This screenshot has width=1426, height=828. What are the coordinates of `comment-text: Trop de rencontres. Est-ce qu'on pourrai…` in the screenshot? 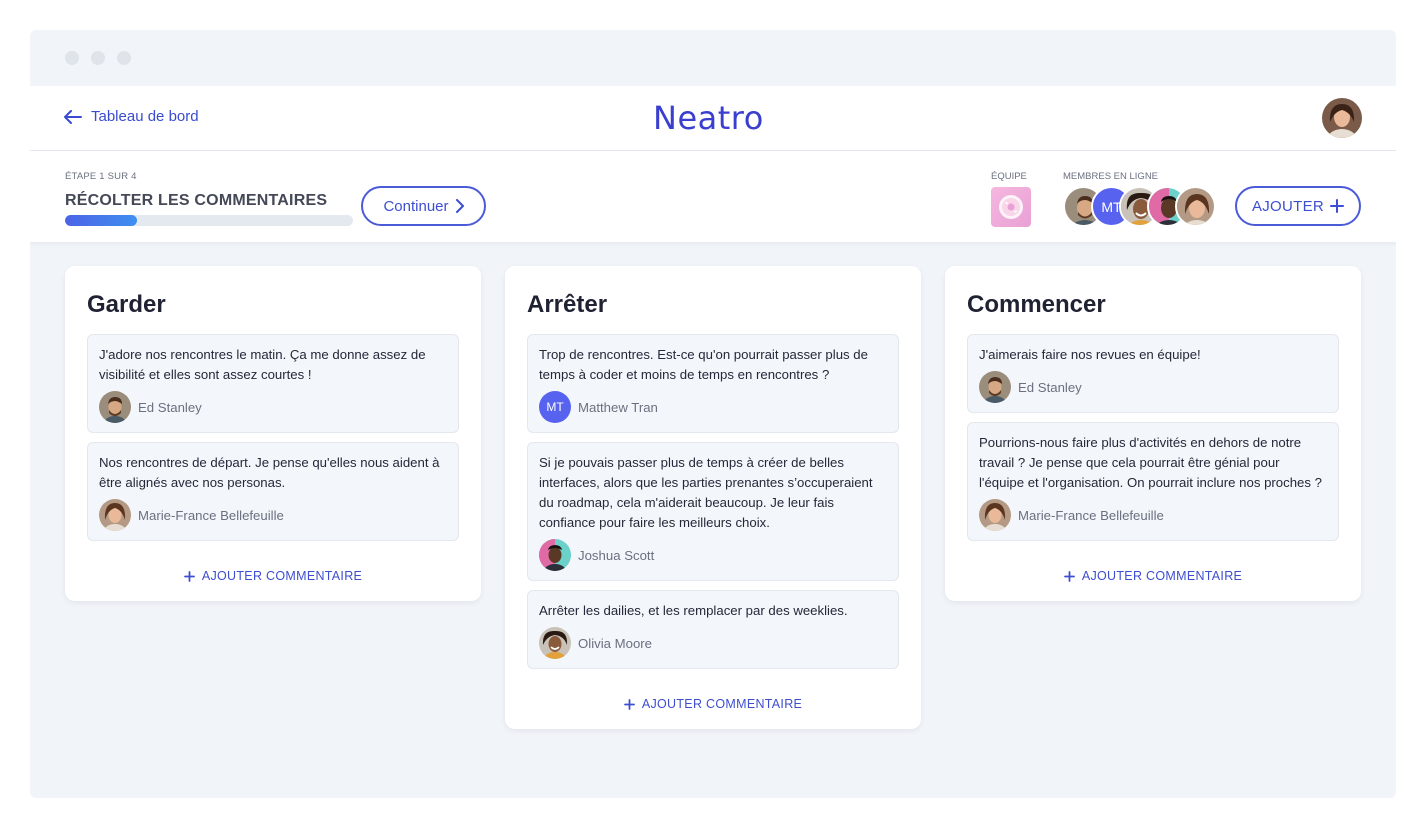 It's located at (703, 364).